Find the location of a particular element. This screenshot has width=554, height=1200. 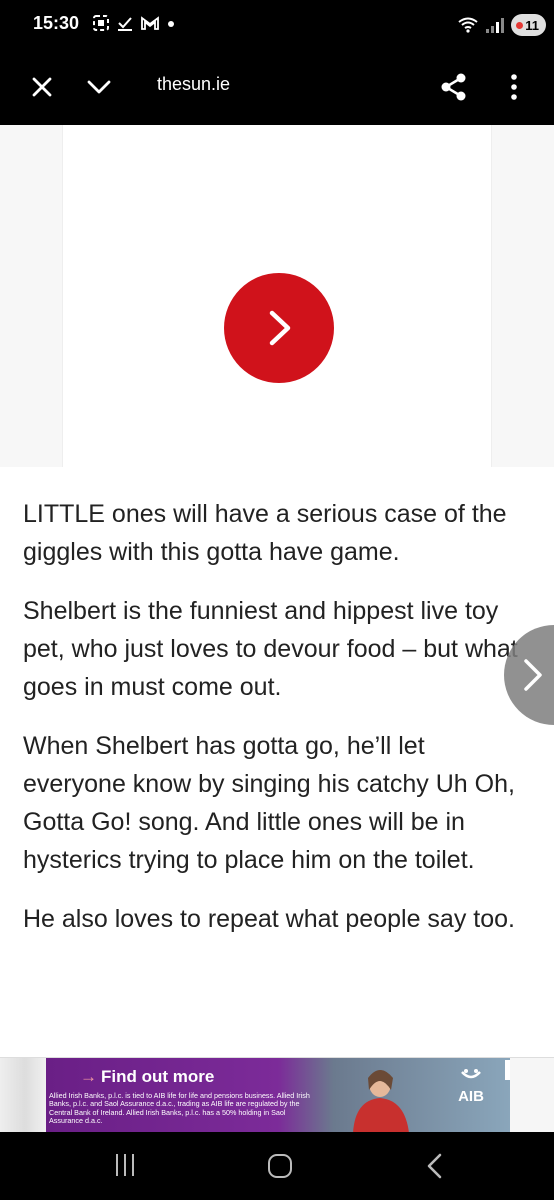

signal-icon is located at coordinates (495, 25).